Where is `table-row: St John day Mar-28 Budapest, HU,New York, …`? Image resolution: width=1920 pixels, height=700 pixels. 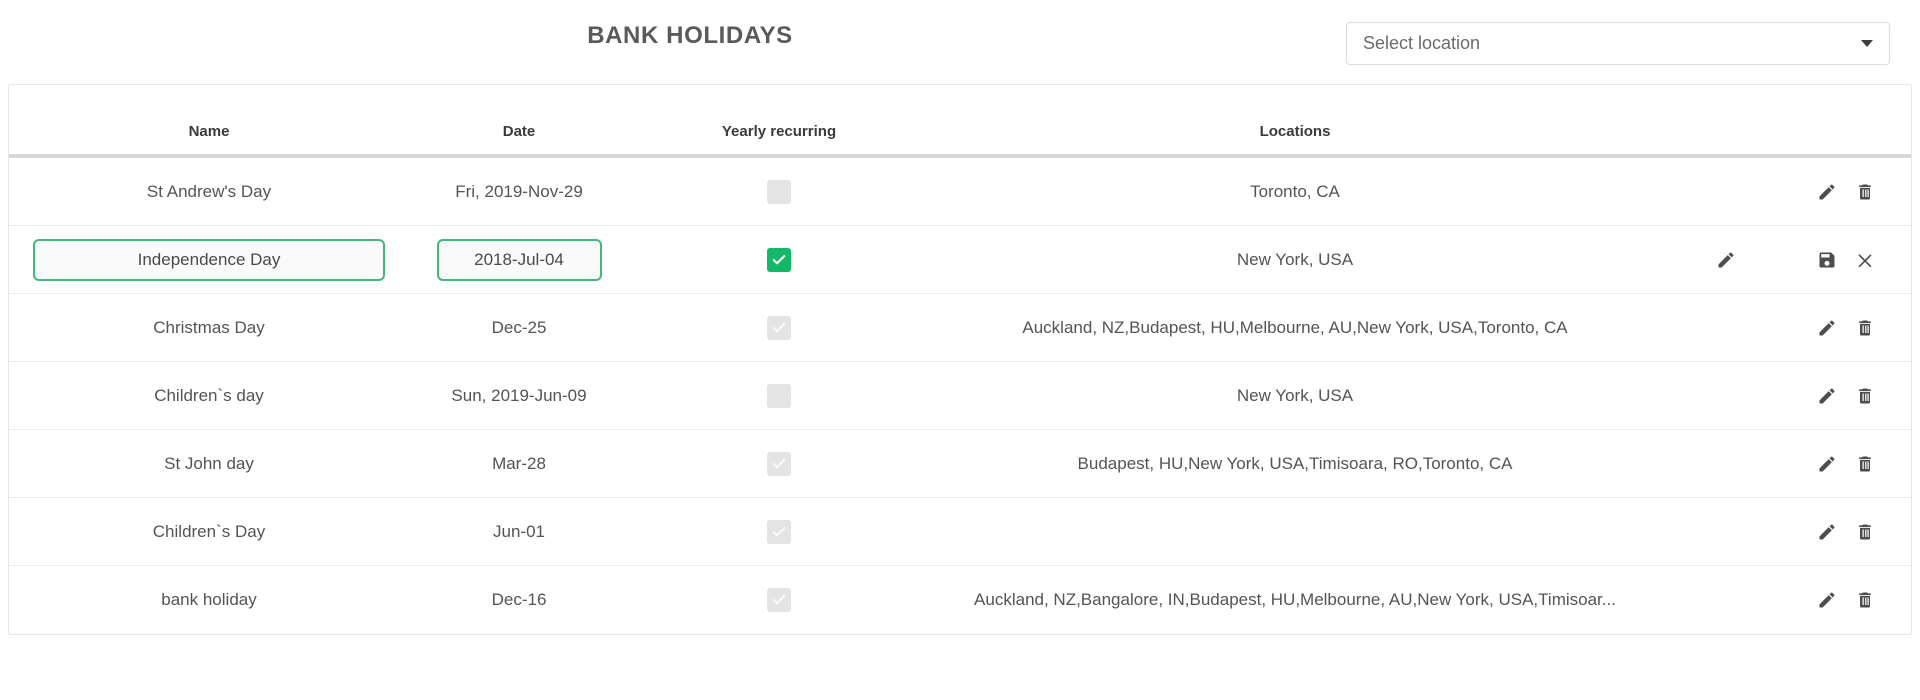
table-row: St John day Mar-28 Budapest, HU,New York, … is located at coordinates (960, 464).